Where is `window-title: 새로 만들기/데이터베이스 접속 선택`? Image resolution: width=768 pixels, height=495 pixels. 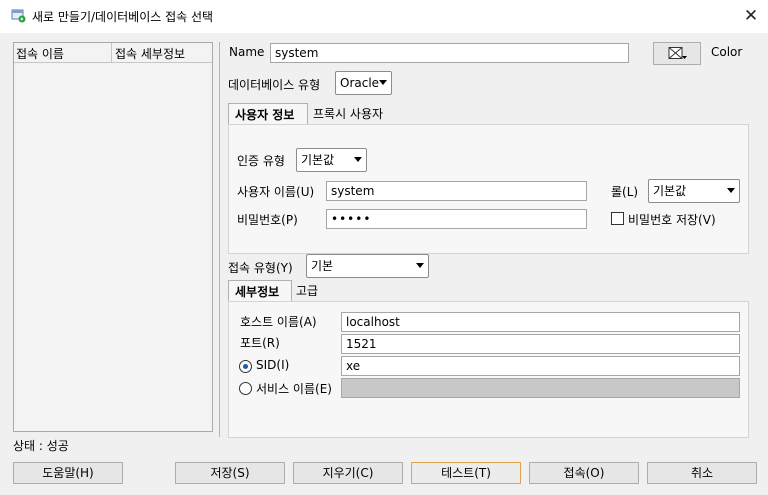 window-title: 새로 만들기/데이터베이스 접속 선택 is located at coordinates (123, 17).